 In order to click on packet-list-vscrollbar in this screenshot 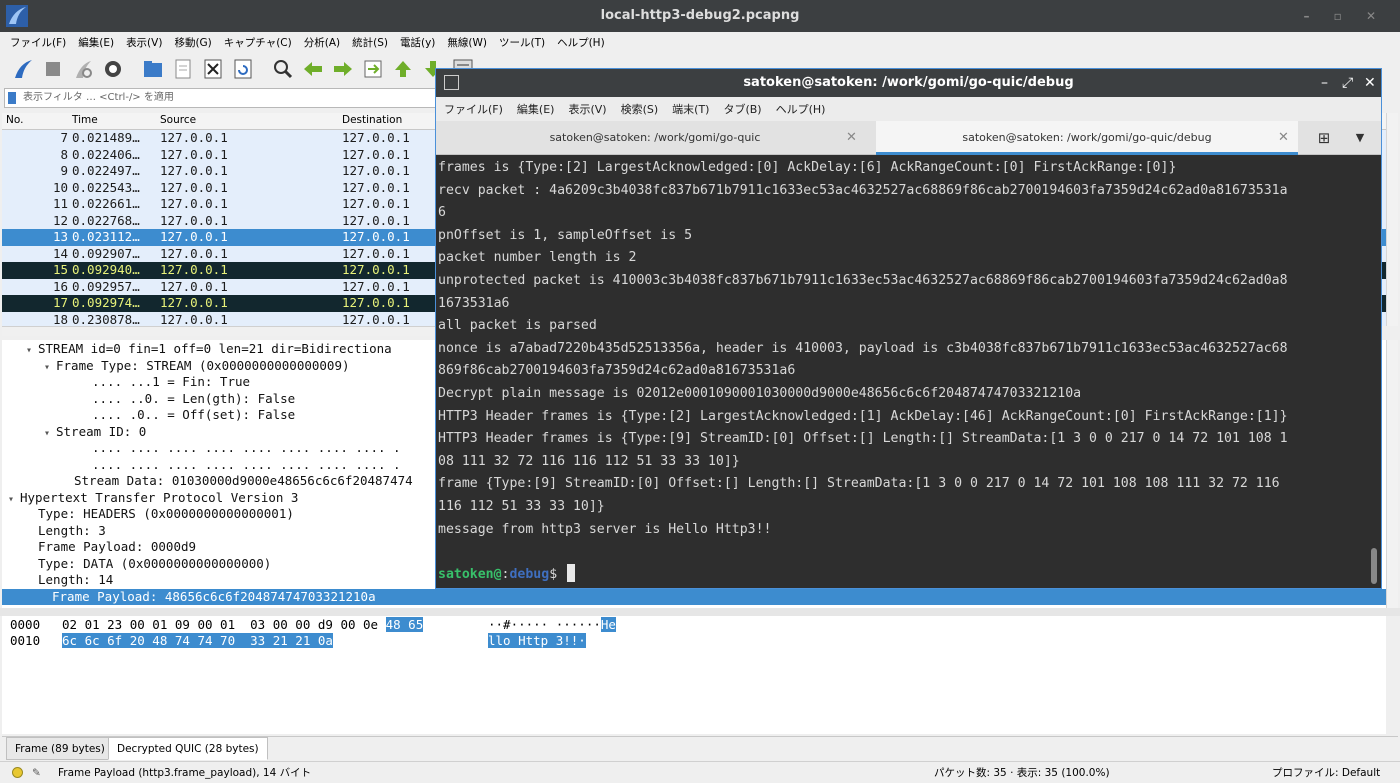, I will do `click(1392, 219)`.